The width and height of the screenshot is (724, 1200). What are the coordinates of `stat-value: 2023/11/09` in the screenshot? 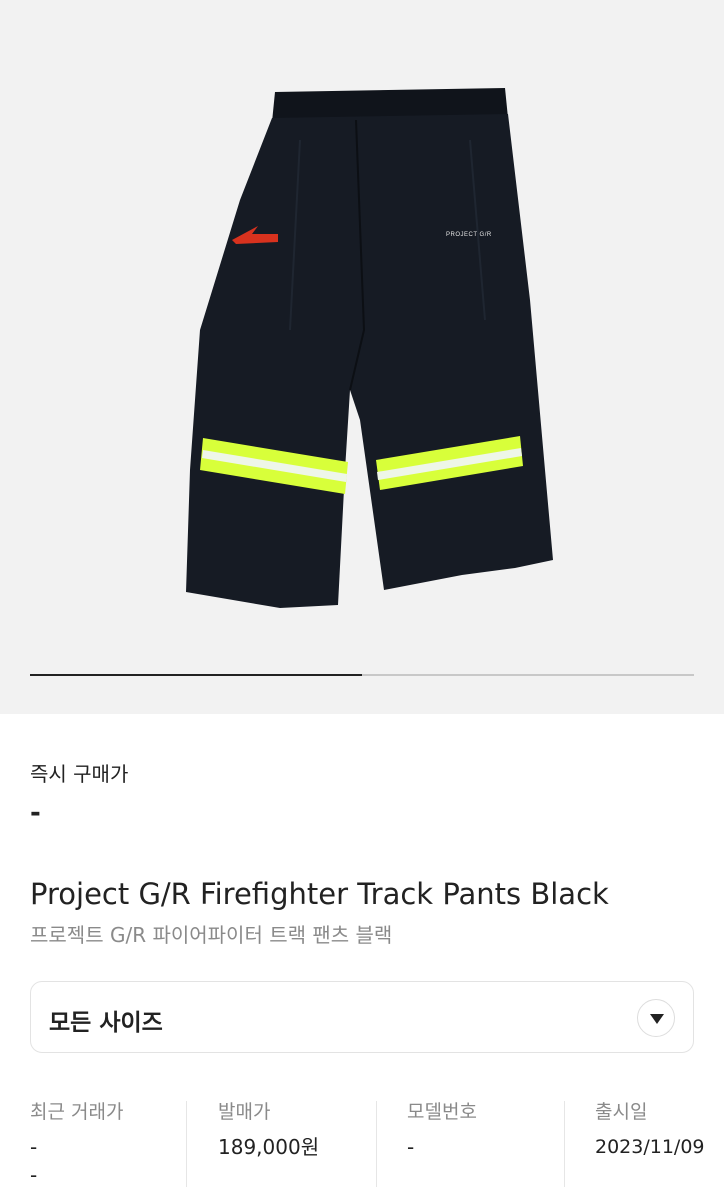 It's located at (650, 1147).